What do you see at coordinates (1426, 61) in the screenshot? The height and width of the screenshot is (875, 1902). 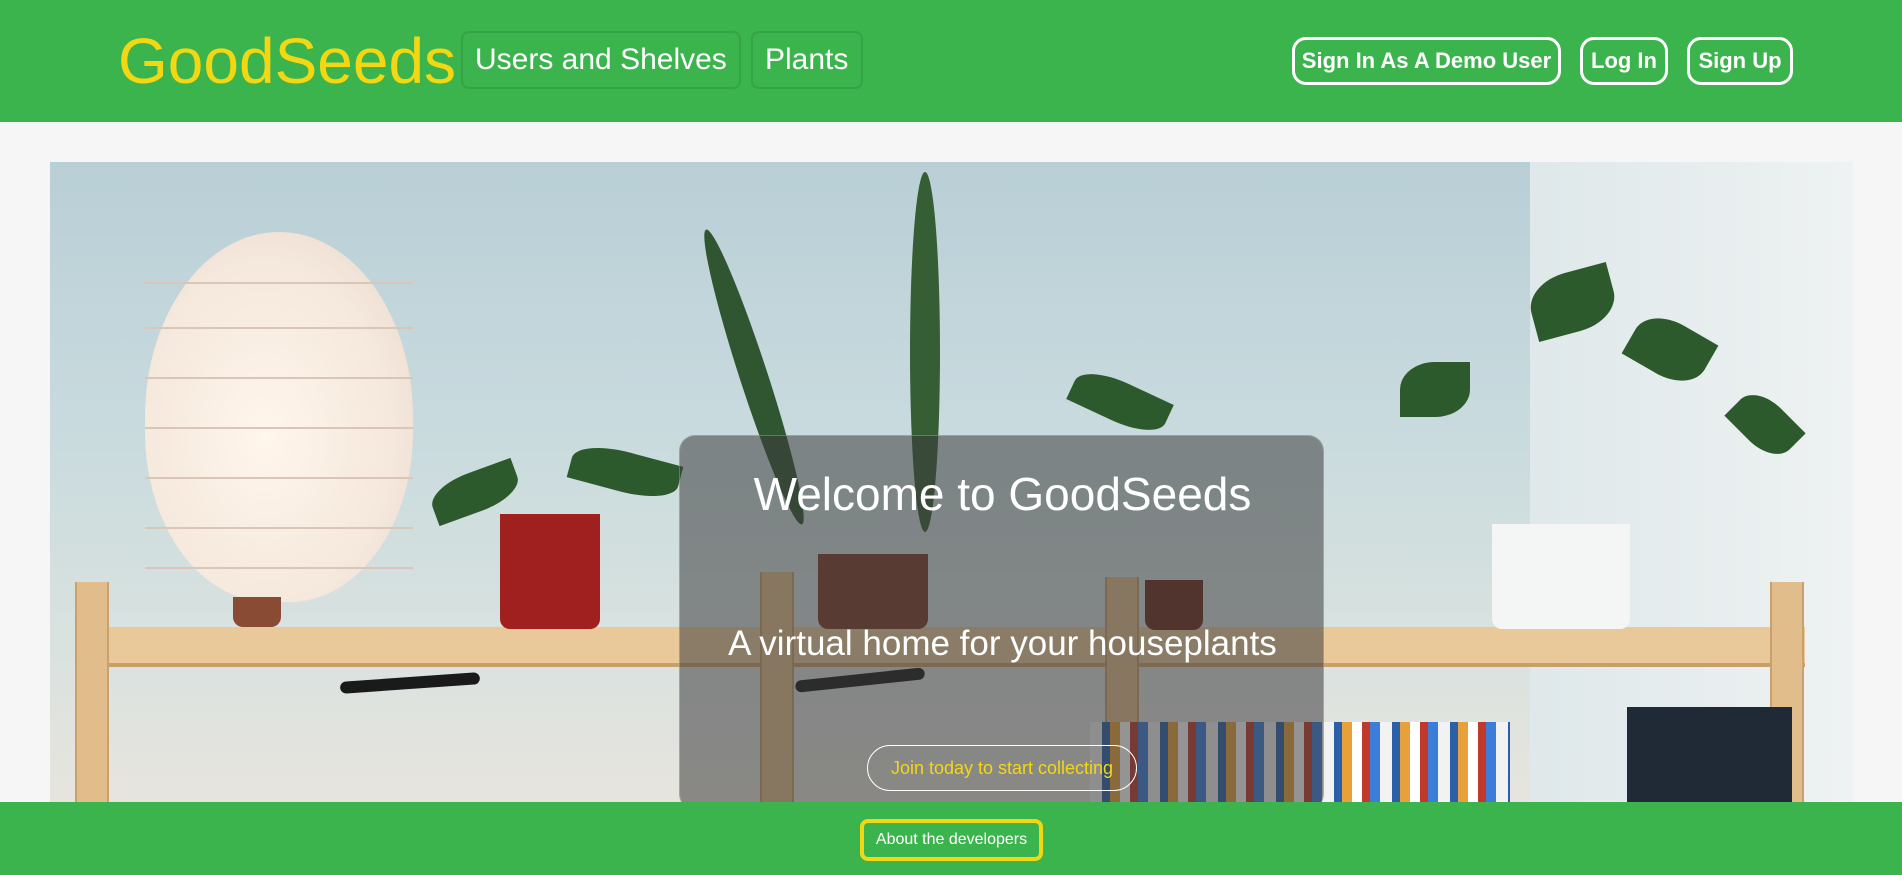 I see `demo-sign-in-button: Sign In As A Demo User` at bounding box center [1426, 61].